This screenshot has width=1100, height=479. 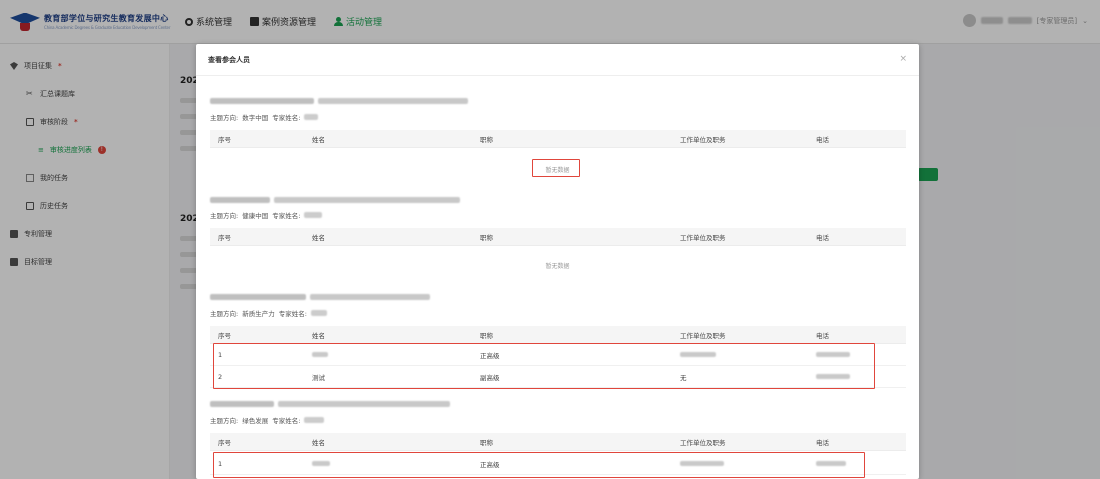 What do you see at coordinates (557, 60) in the screenshot?
I see `modal-header: 查看参会人员` at bounding box center [557, 60].